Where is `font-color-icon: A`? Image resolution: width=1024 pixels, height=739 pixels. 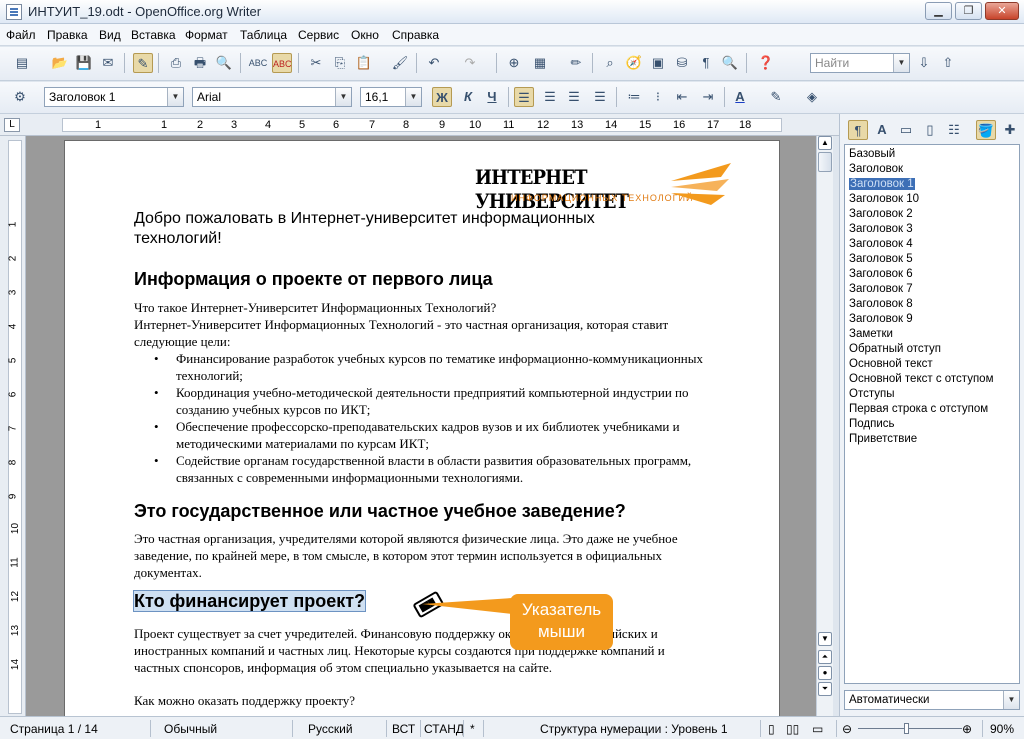 font-color-icon: A is located at coordinates (740, 97).